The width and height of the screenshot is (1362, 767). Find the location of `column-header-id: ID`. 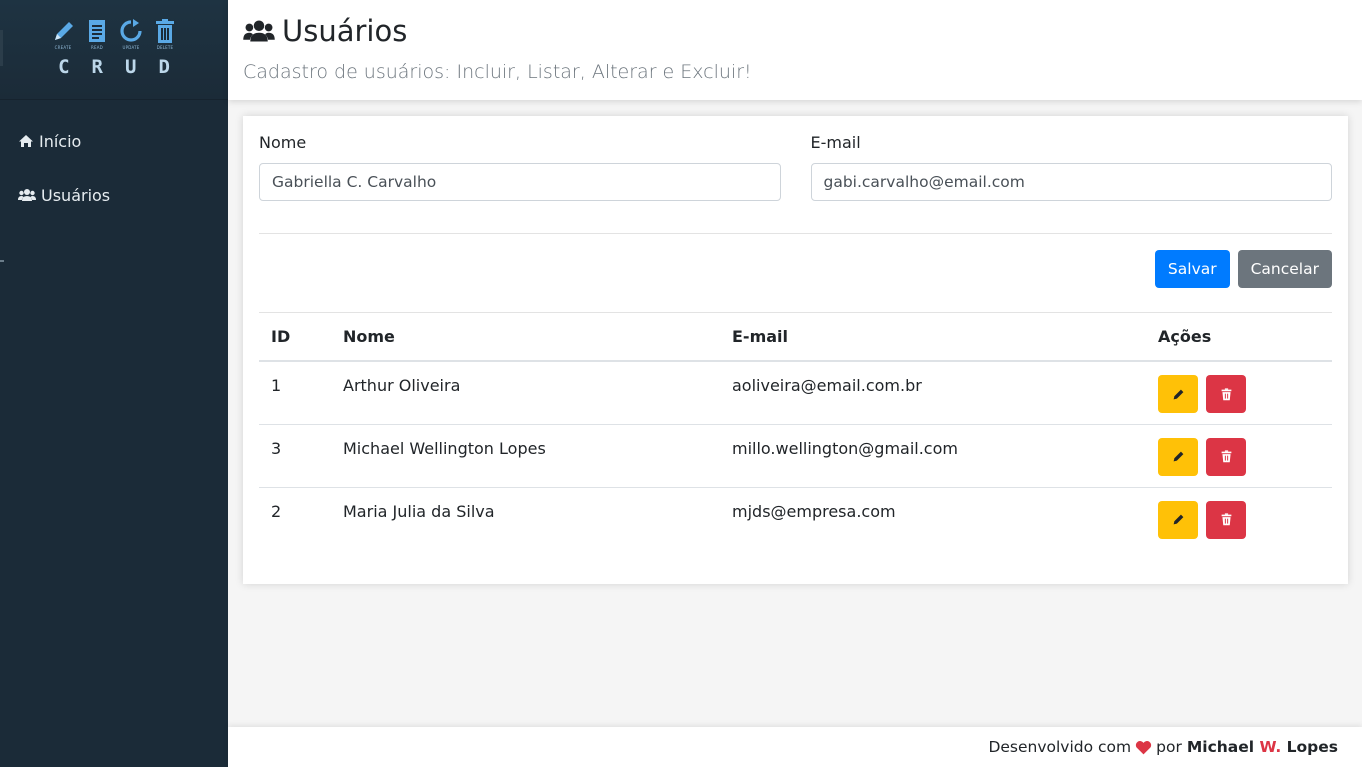

column-header-id: ID is located at coordinates (295, 337).